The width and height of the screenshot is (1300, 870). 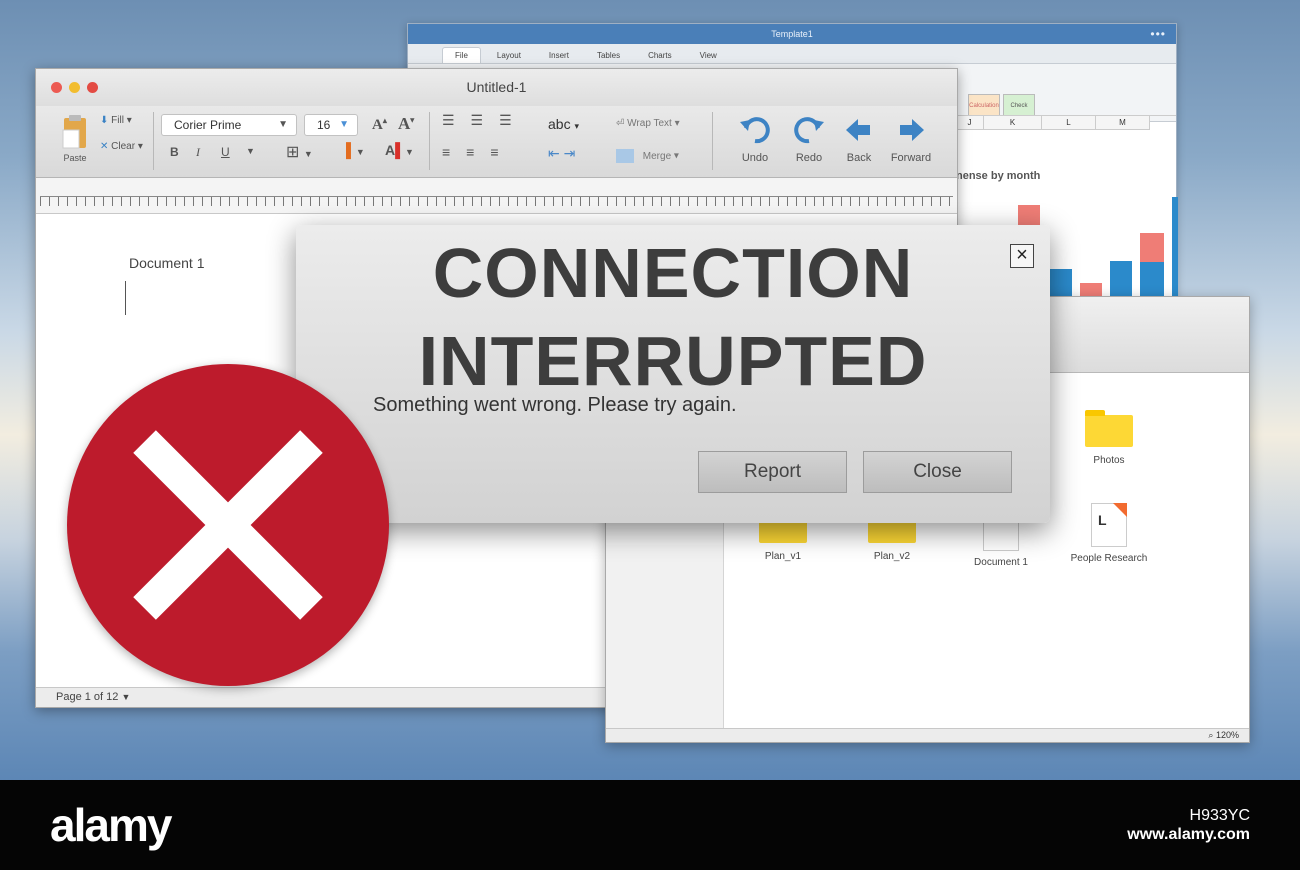 What do you see at coordinates (858, 130) in the screenshot?
I see `arrow-left-icon` at bounding box center [858, 130].